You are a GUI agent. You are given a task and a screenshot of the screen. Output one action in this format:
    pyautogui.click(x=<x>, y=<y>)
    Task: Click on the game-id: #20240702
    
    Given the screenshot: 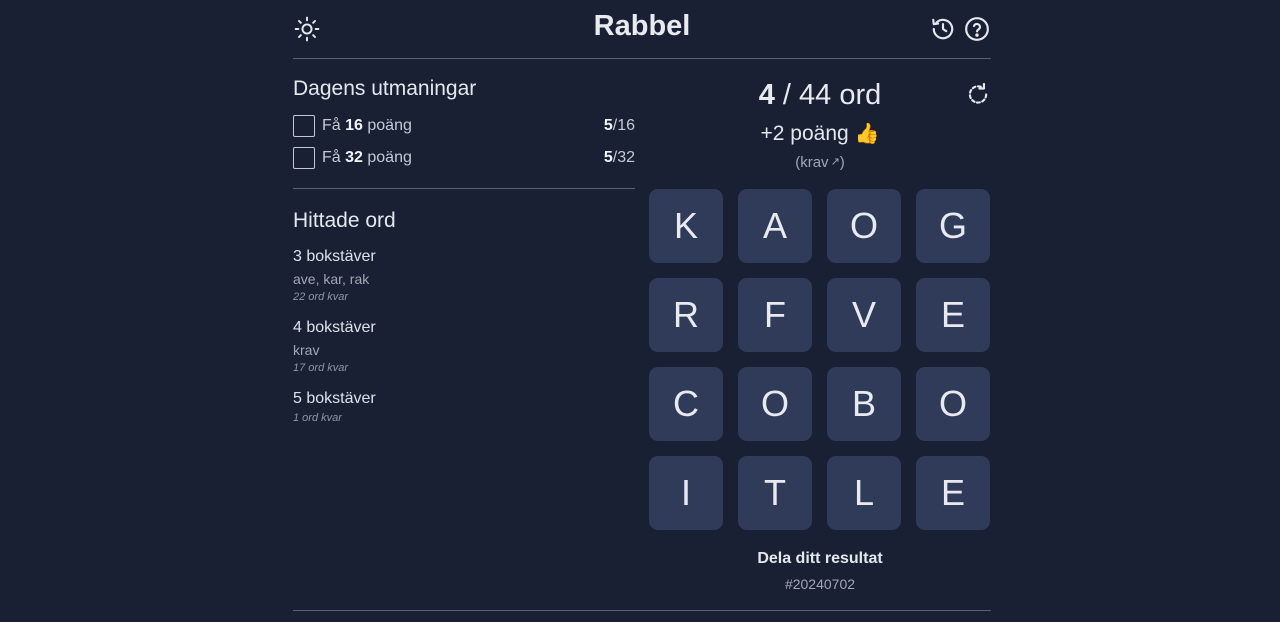 What is the action you would take?
    pyautogui.click(x=820, y=584)
    